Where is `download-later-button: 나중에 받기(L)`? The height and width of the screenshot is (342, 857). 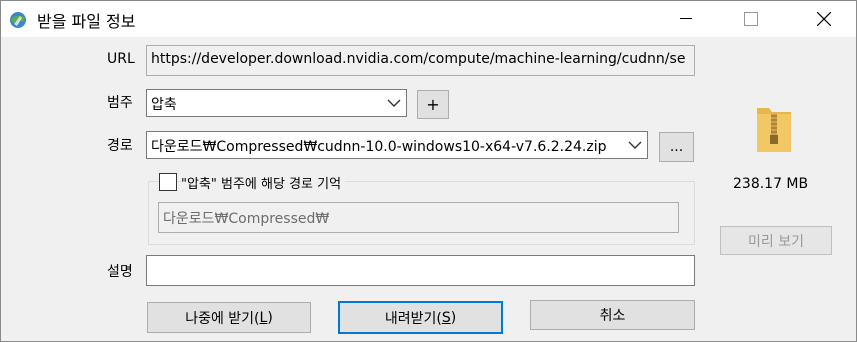
download-later-button: 나중에 받기(L) is located at coordinates (229, 317).